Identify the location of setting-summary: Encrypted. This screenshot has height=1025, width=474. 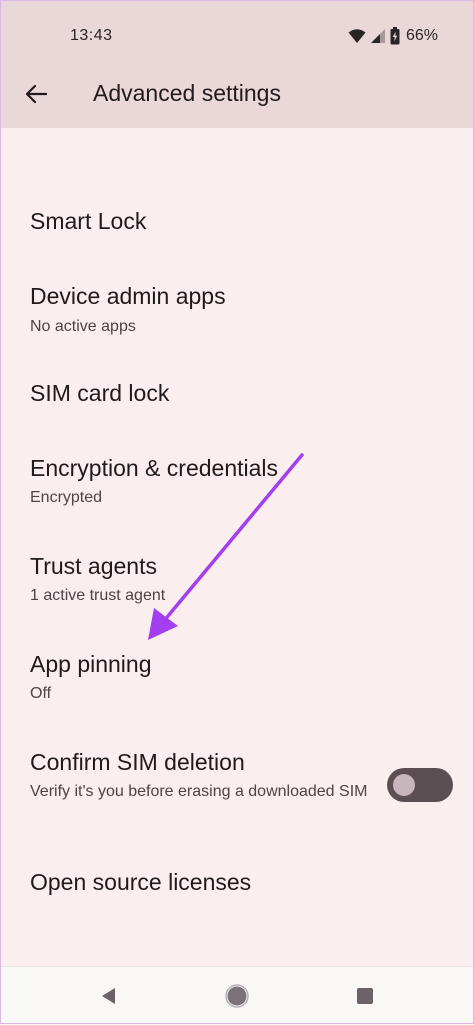
(66, 497).